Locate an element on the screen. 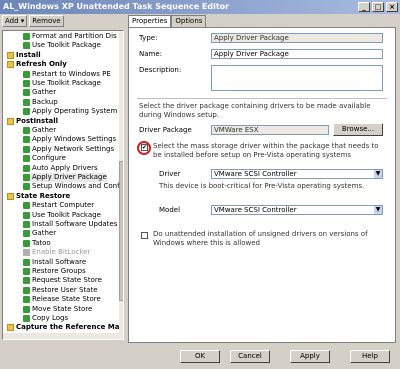 The height and width of the screenshot is (369, 400). tree-item: Setup Windows and ConfigM is located at coordinates (73, 186).